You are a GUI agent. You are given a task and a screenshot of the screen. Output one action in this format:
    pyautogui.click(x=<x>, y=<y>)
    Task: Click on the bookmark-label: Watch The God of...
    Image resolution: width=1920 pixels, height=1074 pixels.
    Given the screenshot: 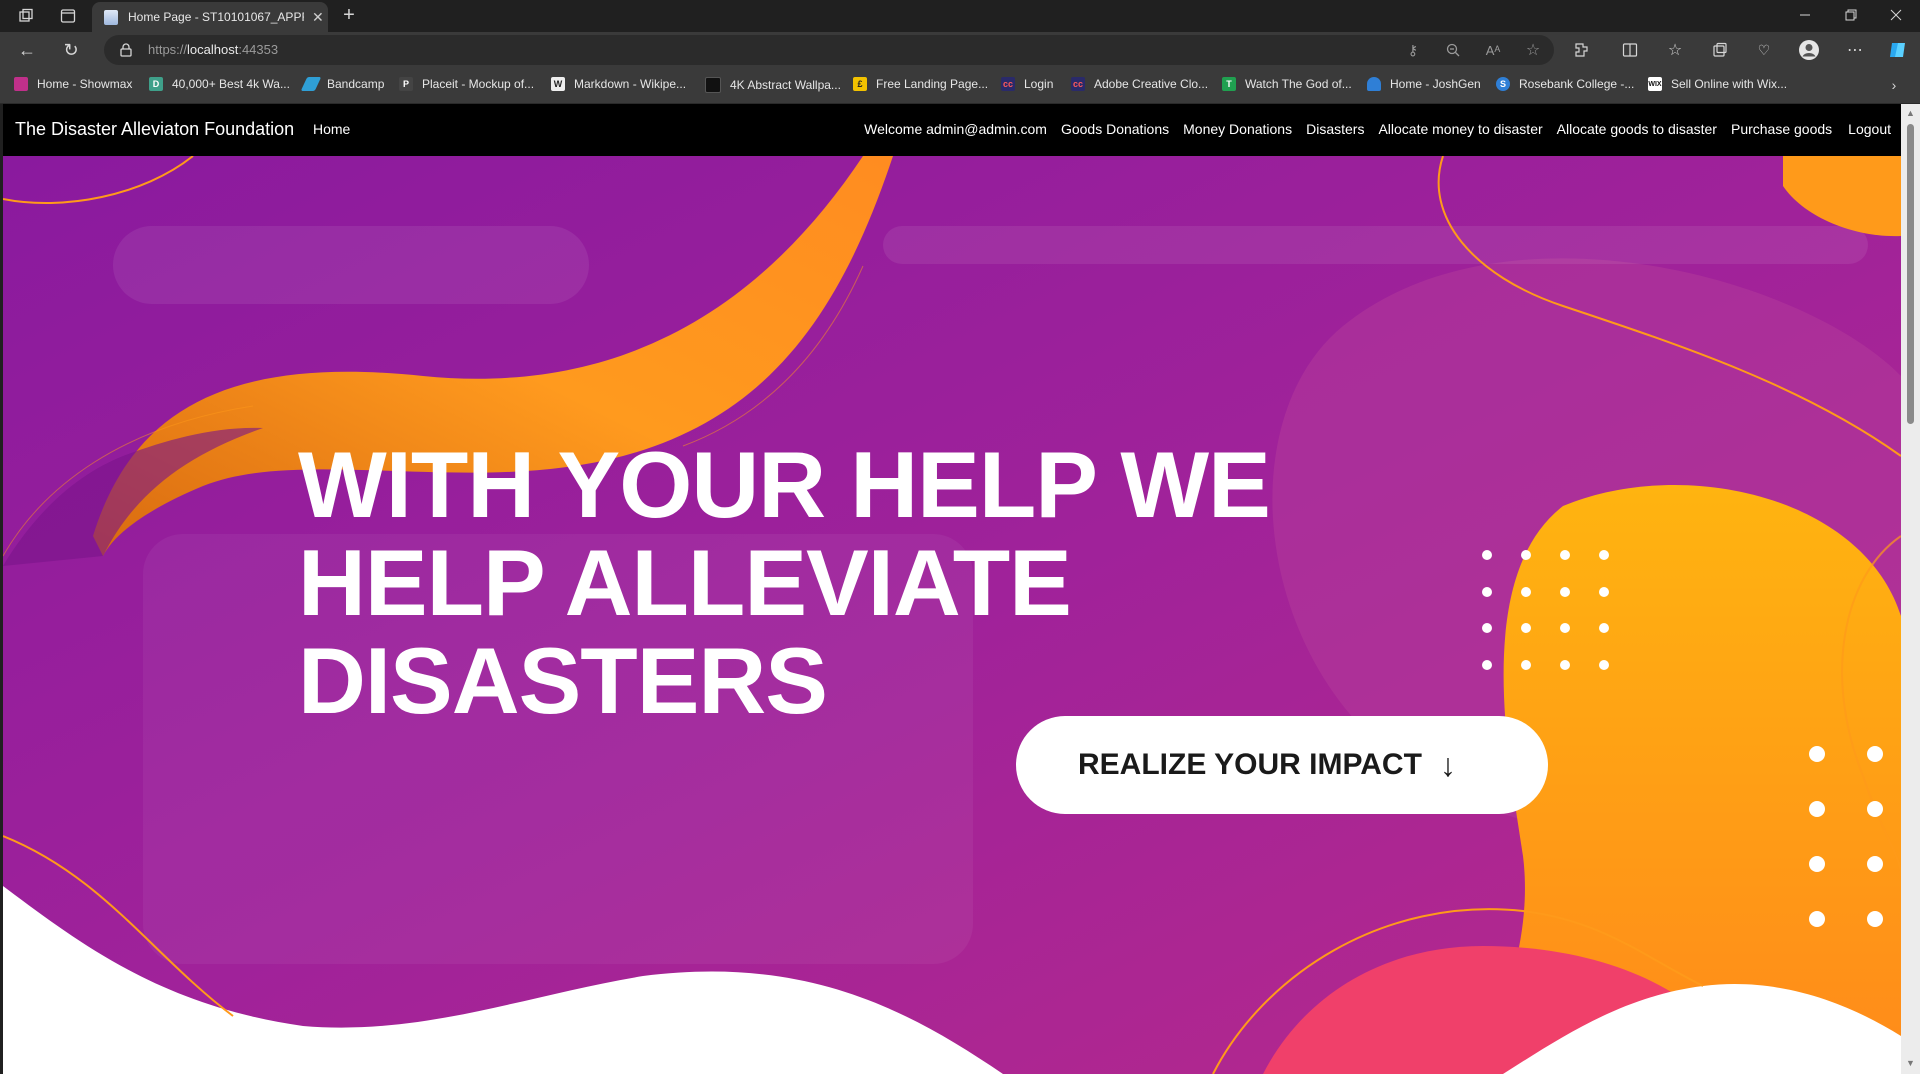 What is the action you would take?
    pyautogui.click(x=1298, y=84)
    